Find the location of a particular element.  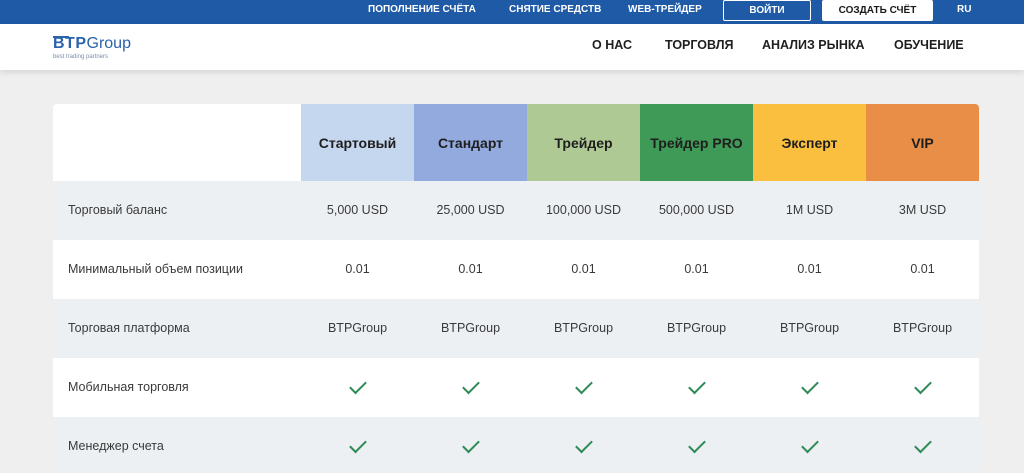

create-account-button: СОЗДАТЬ СЧЁТ is located at coordinates (877, 10).